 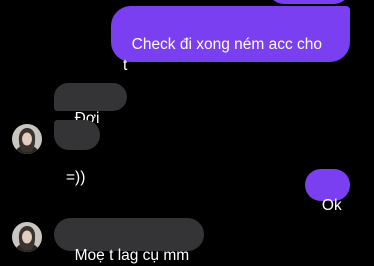 I want to click on message-text: =)), so click(x=76, y=177).